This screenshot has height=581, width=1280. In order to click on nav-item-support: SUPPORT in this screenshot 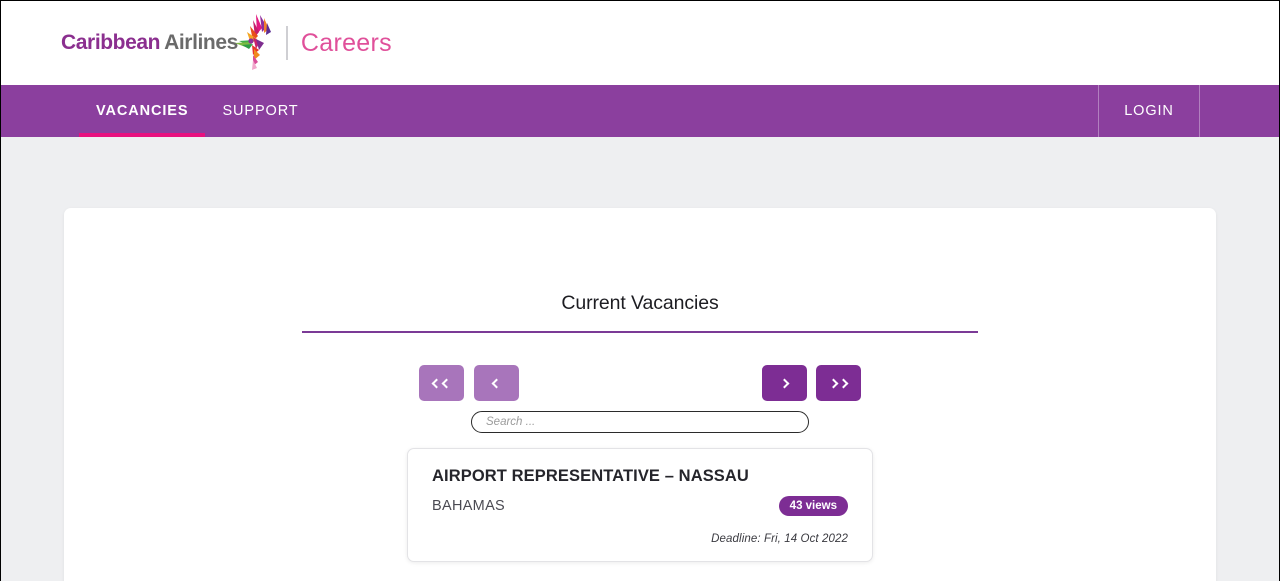, I will do `click(260, 111)`.